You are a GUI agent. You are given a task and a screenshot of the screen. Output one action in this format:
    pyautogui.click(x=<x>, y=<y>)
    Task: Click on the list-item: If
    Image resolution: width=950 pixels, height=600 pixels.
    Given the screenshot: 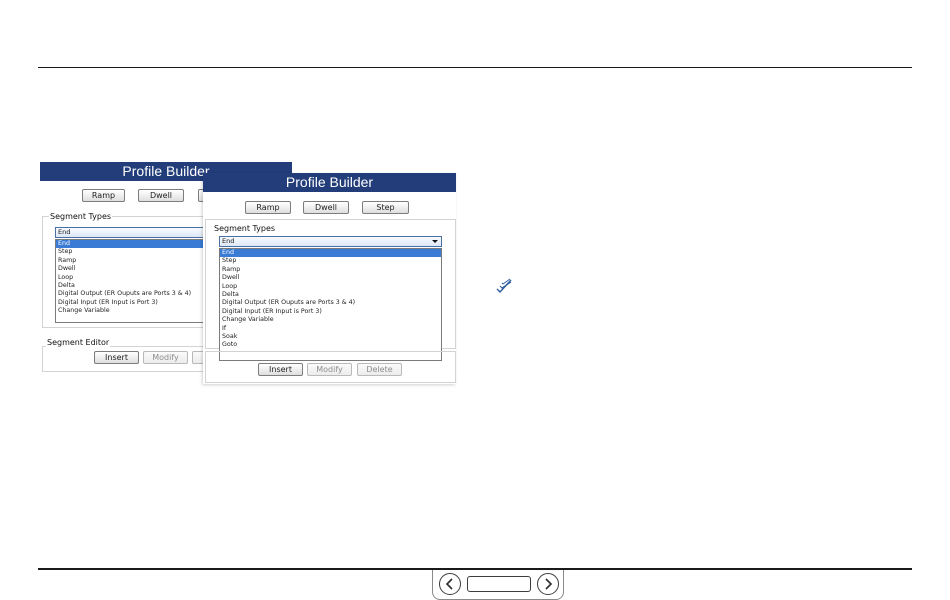 What is the action you would take?
    pyautogui.click(x=330, y=329)
    